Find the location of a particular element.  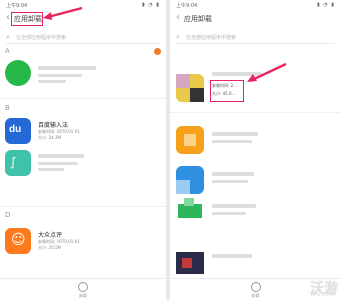

watermark-logo: 沃游 WOYOO is located at coordinates (324, 288).